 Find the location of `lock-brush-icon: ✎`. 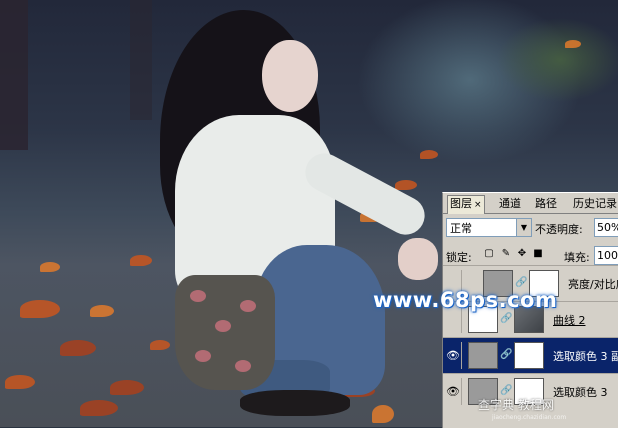

lock-brush-icon: ✎ is located at coordinates (506, 254).